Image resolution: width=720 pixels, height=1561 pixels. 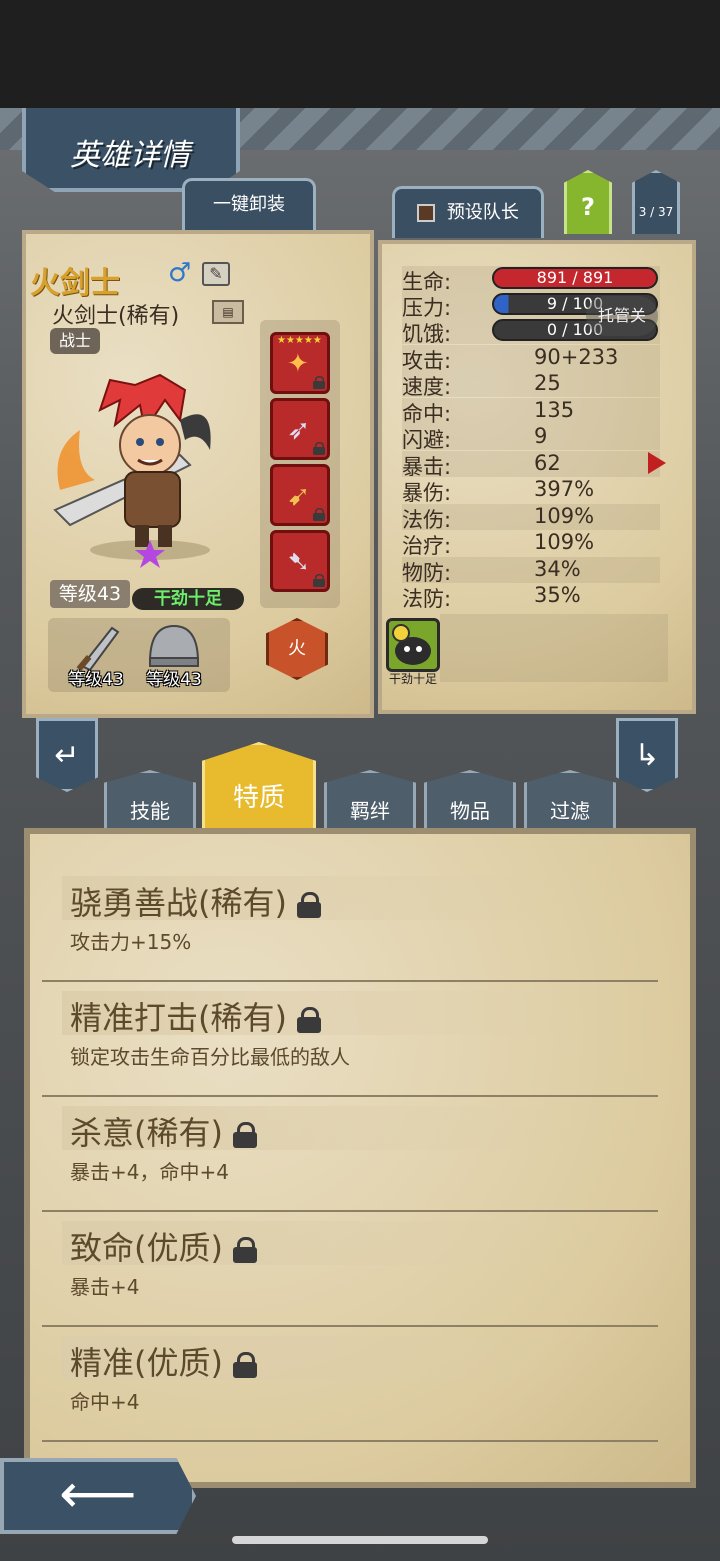 I want to click on hp-value: 891 / 891, so click(x=575, y=277).